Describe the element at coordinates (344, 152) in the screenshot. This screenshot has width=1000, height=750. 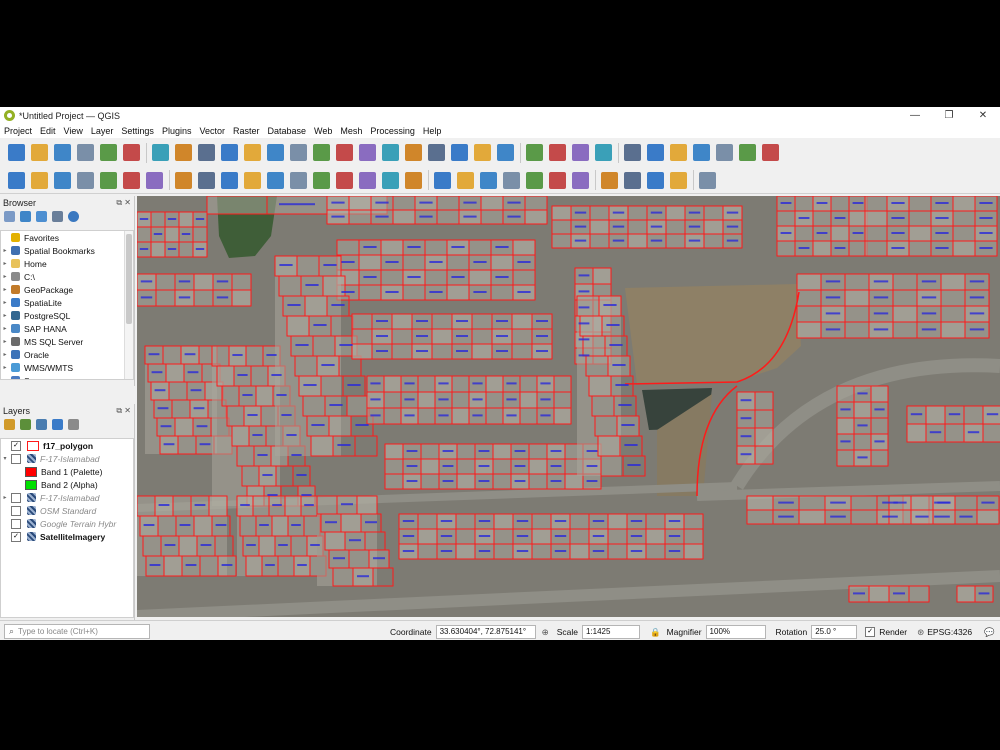
I see `zoom-last-icon` at that location.